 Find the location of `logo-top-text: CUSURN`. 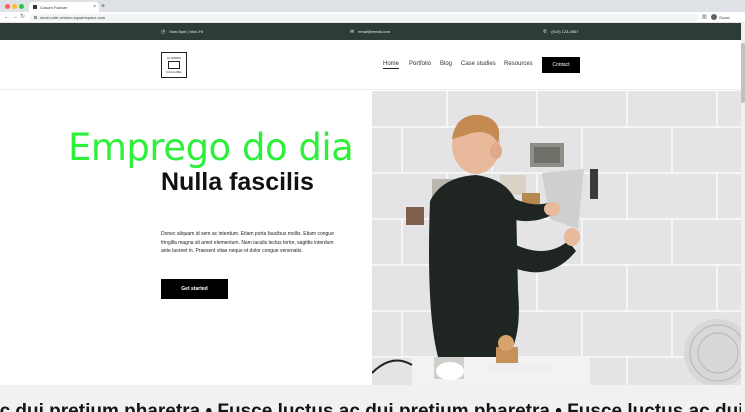

logo-top-text: CUSURN is located at coordinates (174, 58).